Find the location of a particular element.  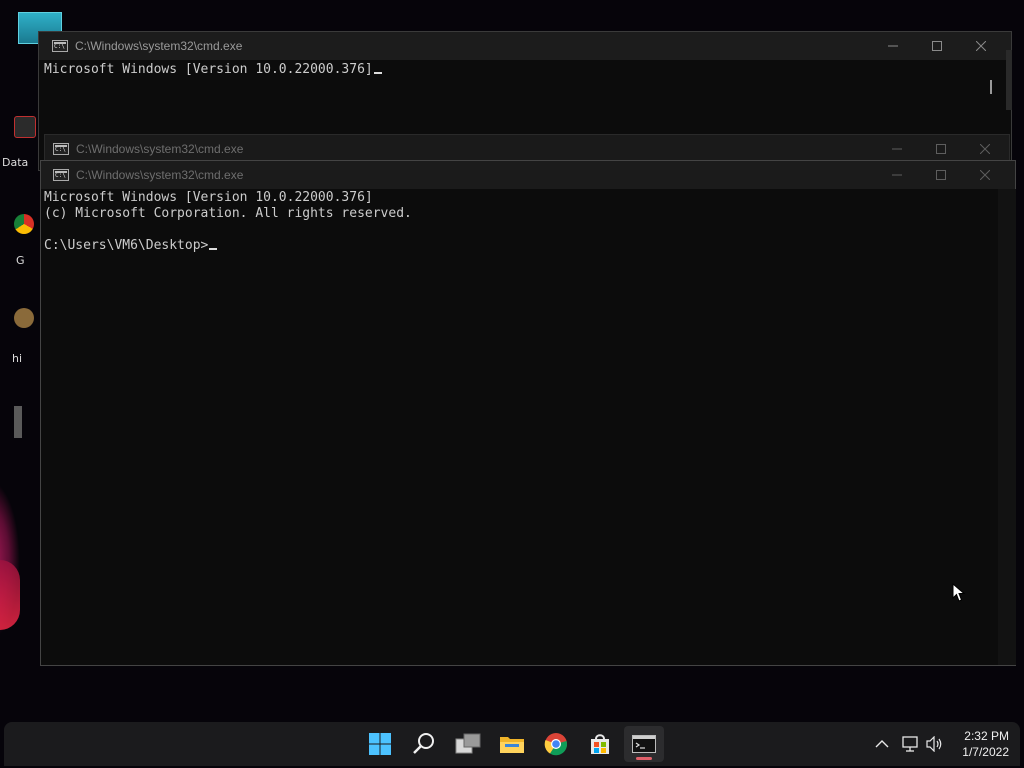

desktop-icon-label: Data is located at coordinates (15, 162).